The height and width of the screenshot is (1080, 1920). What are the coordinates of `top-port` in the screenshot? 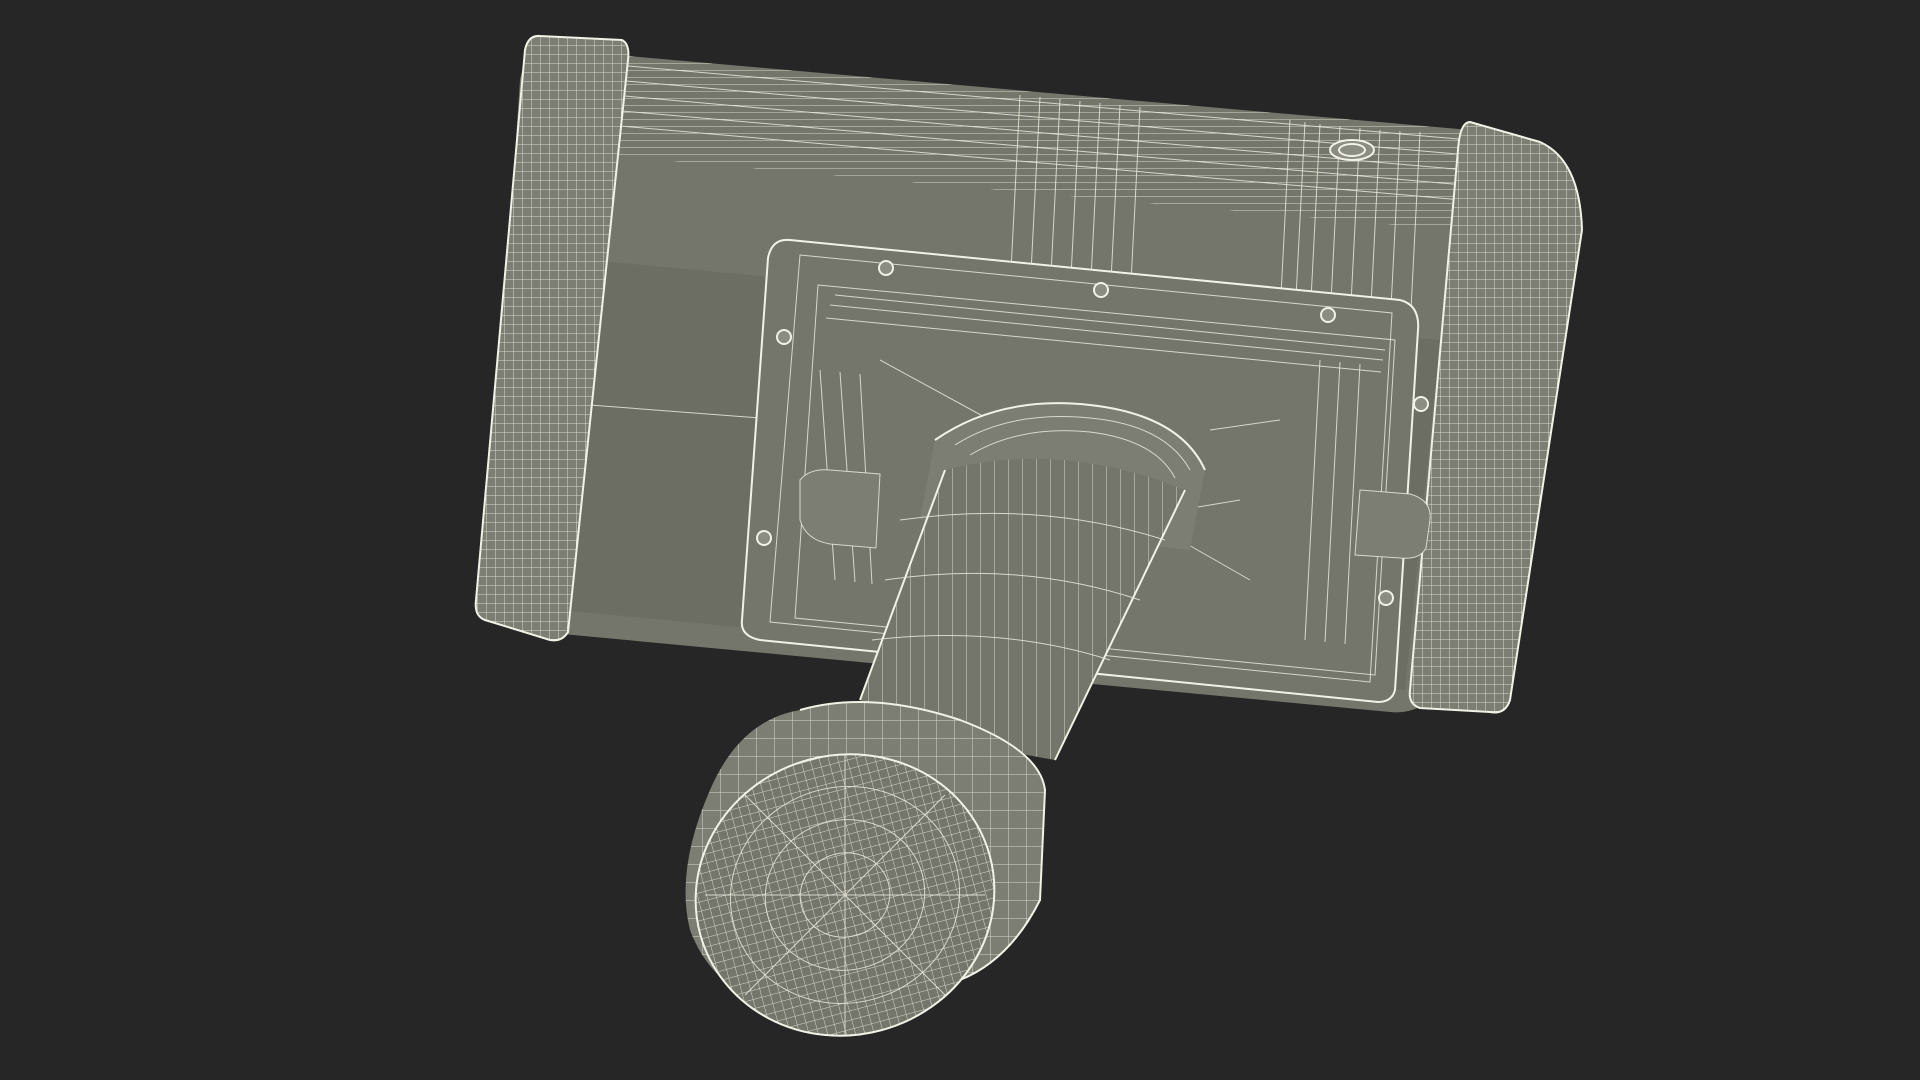 It's located at (1352, 150).